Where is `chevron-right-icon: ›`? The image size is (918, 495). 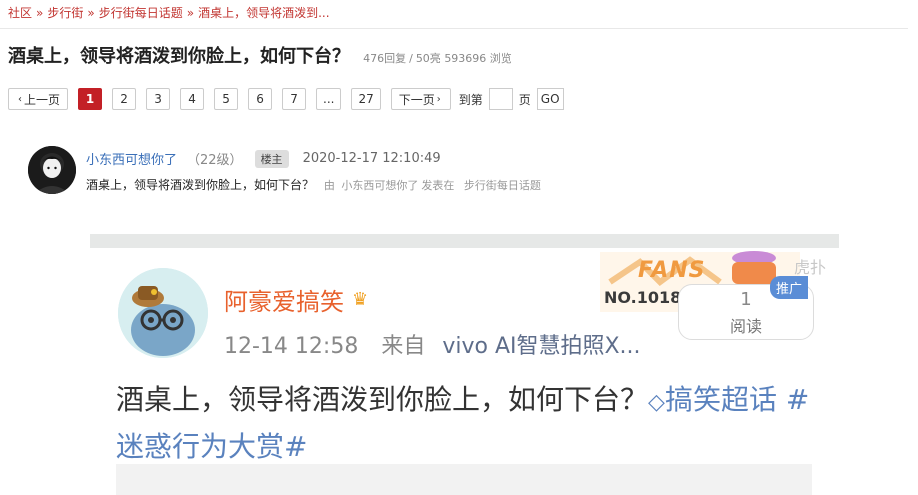
chevron-right-icon: › is located at coordinates (438, 99).